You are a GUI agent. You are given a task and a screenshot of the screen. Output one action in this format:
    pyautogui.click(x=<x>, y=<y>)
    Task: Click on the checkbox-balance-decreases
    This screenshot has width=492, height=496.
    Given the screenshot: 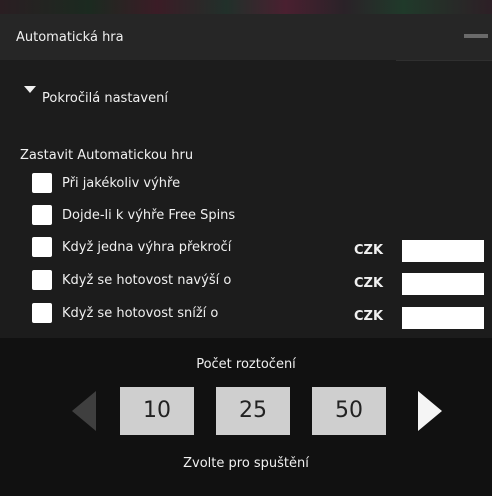 What is the action you would take?
    pyautogui.click(x=42, y=313)
    